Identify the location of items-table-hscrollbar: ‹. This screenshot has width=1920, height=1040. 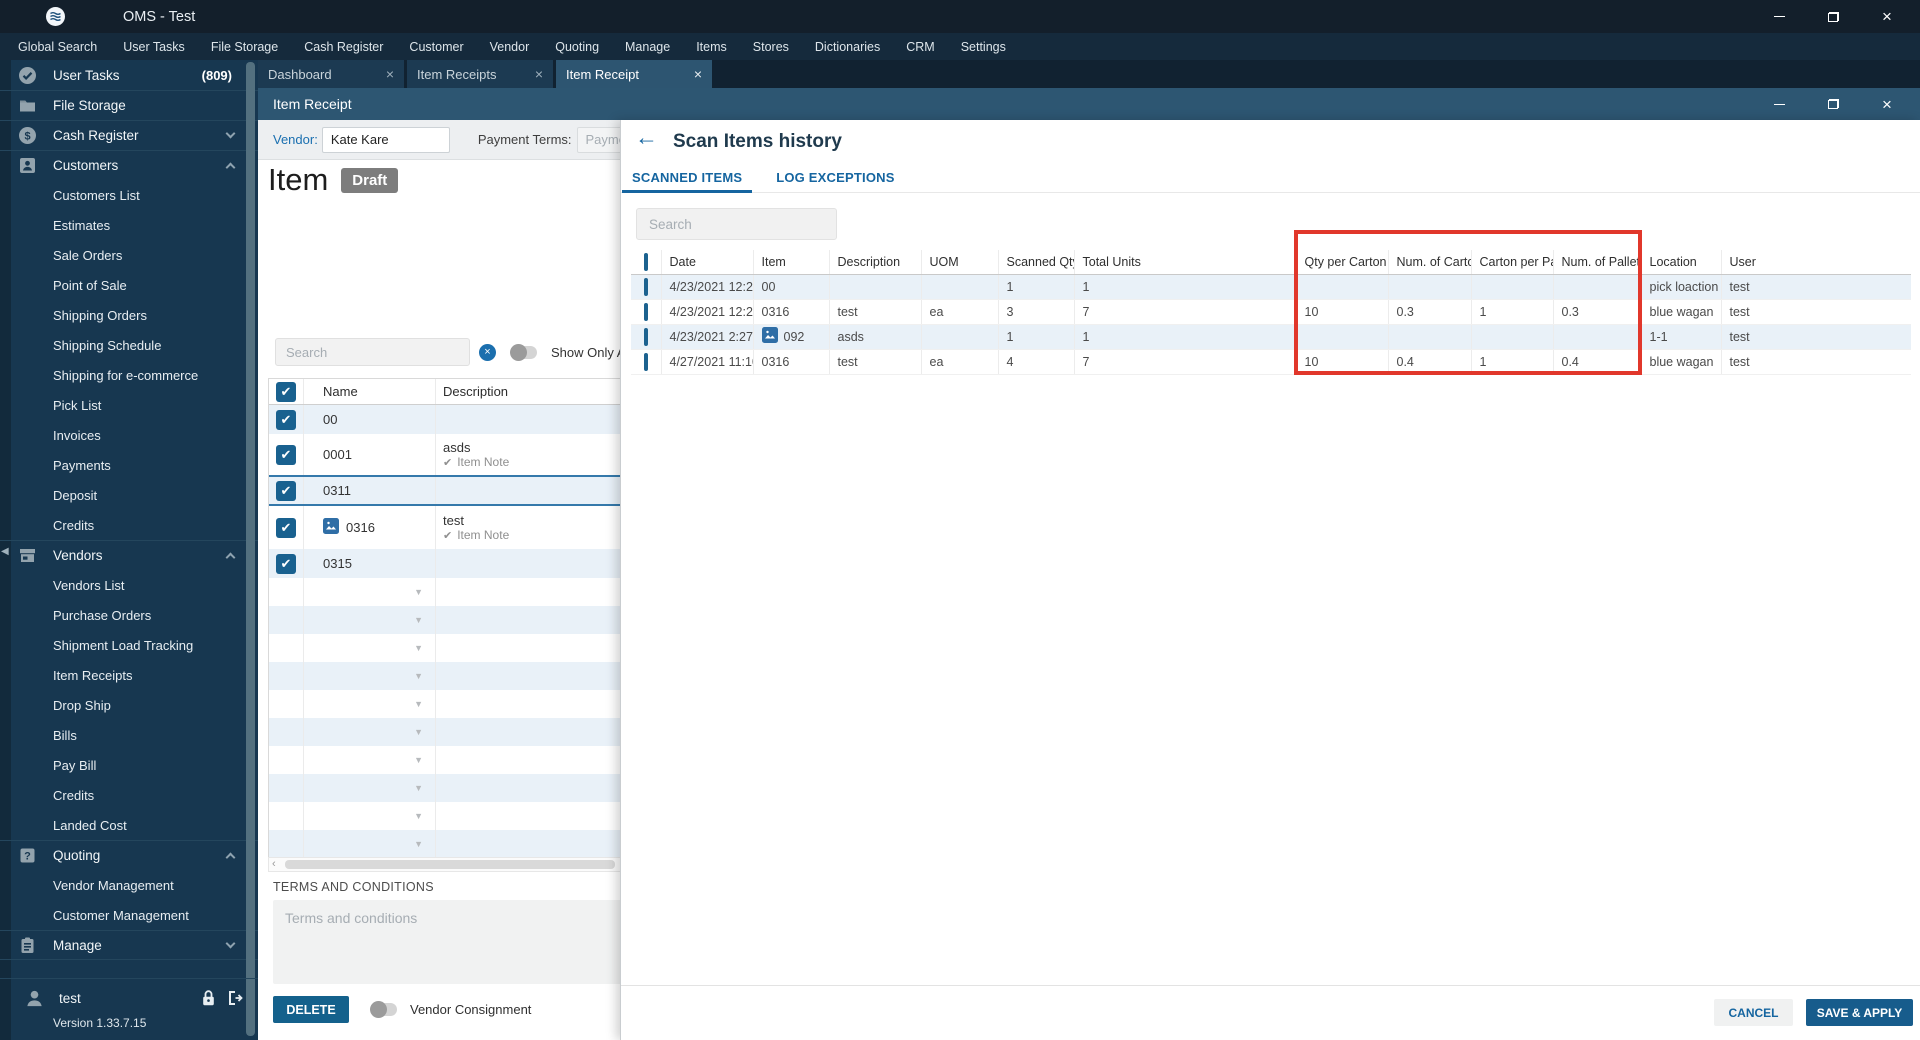
(454, 864).